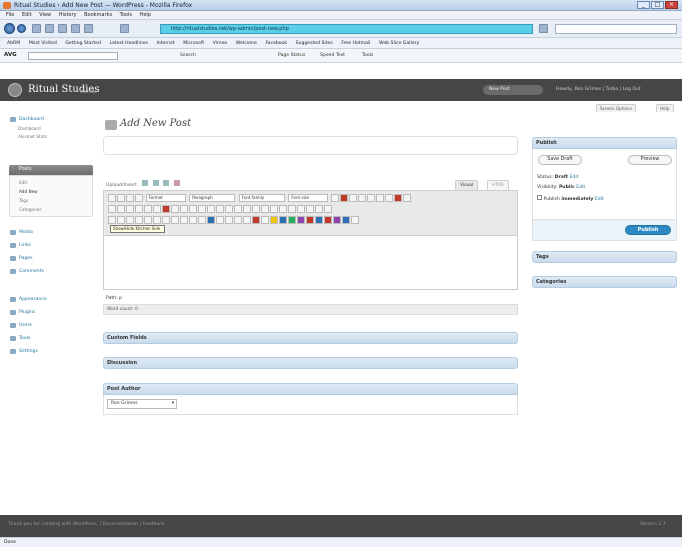 This screenshot has width=682, height=547. Describe the element at coordinates (282, 209) in the screenshot. I see `row-icon` at that location.